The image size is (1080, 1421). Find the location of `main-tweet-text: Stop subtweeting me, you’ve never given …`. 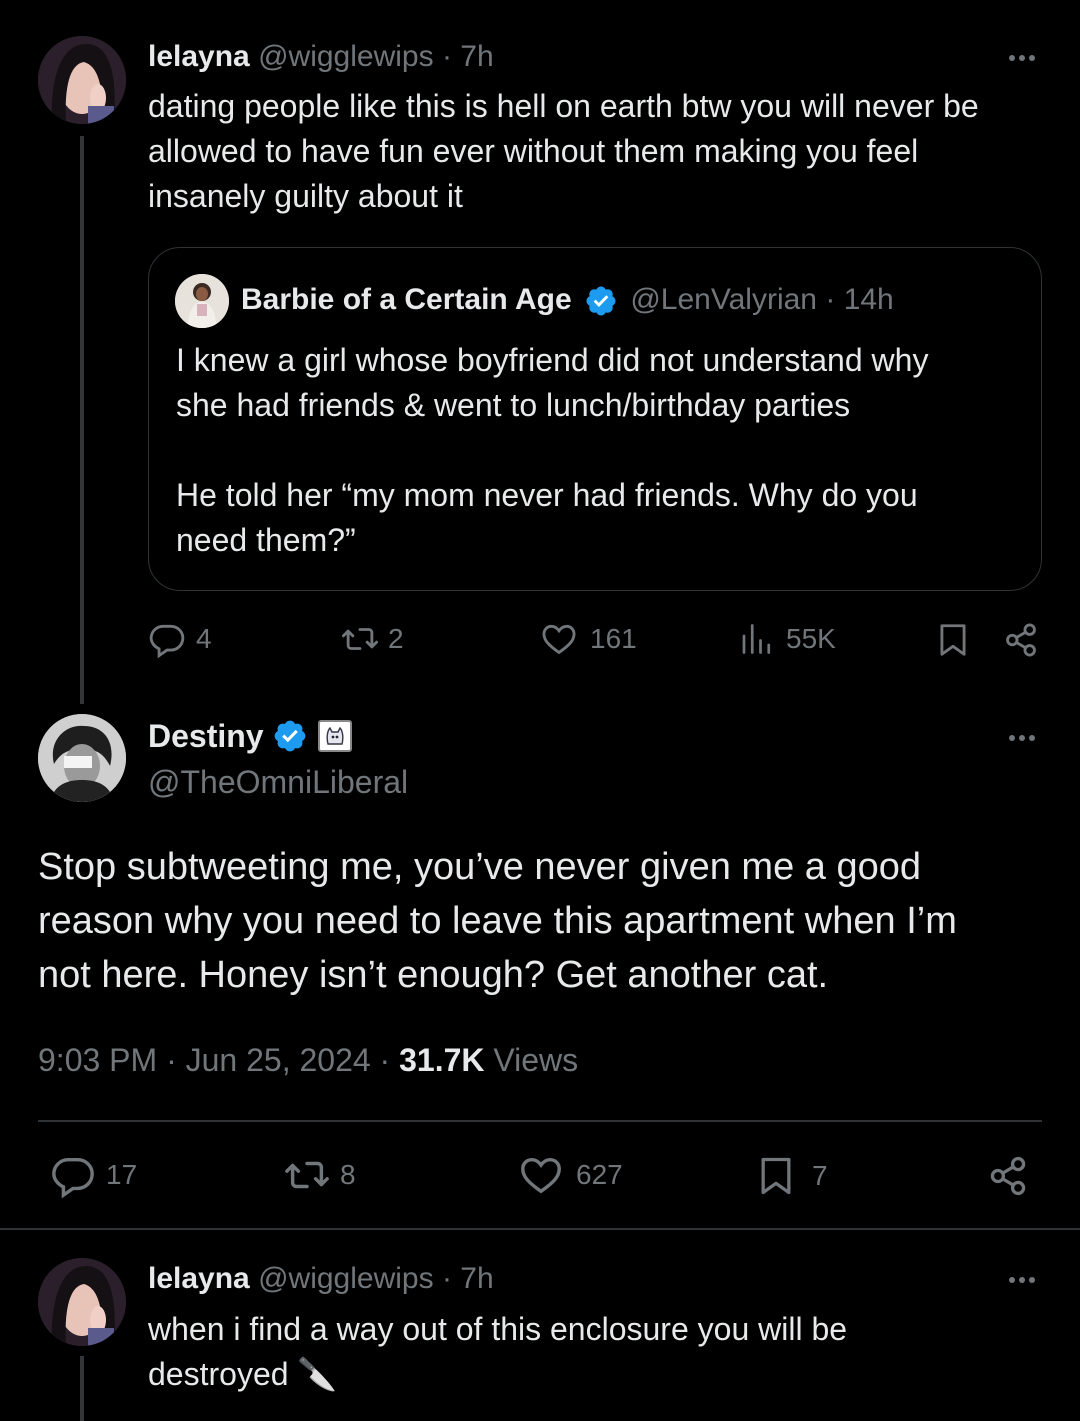

main-tweet-text: Stop subtweeting me, you’ve never given … is located at coordinates (497, 921).